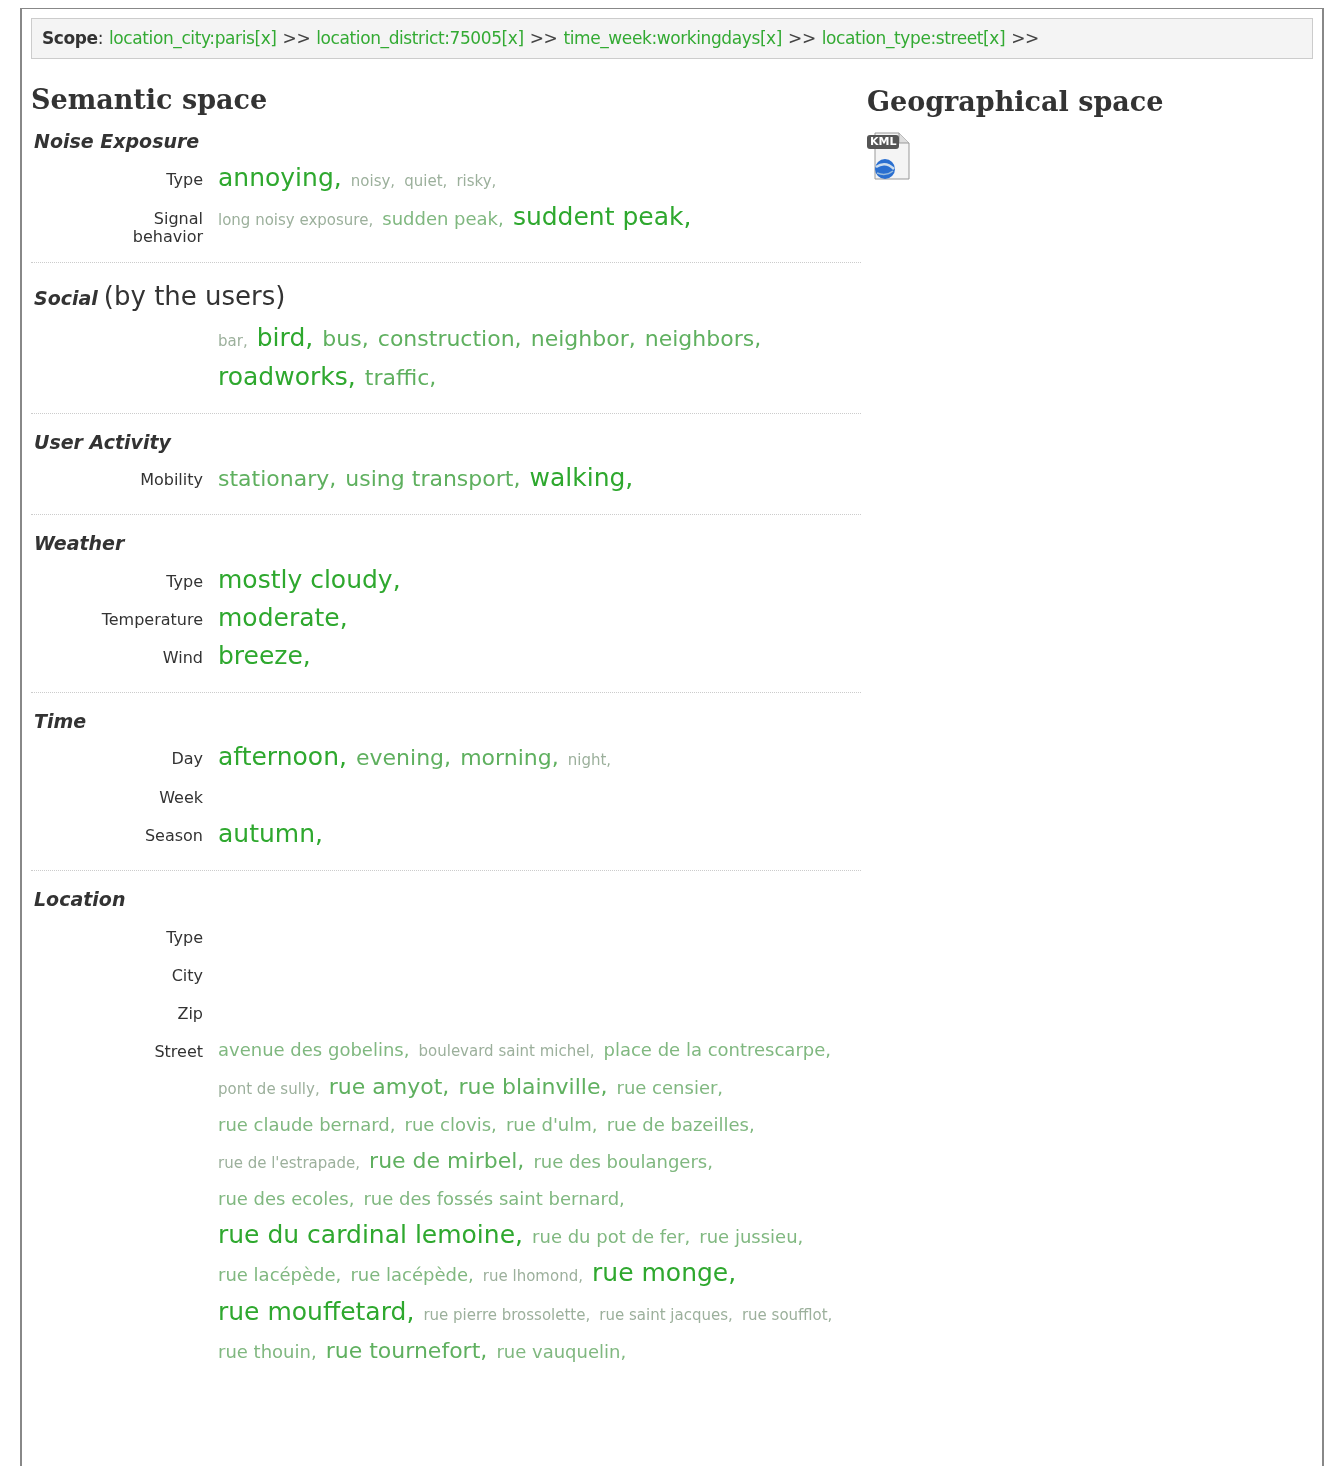  Describe the element at coordinates (666, 1314) in the screenshot. I see `tag-link: rue saint jacques,` at that location.